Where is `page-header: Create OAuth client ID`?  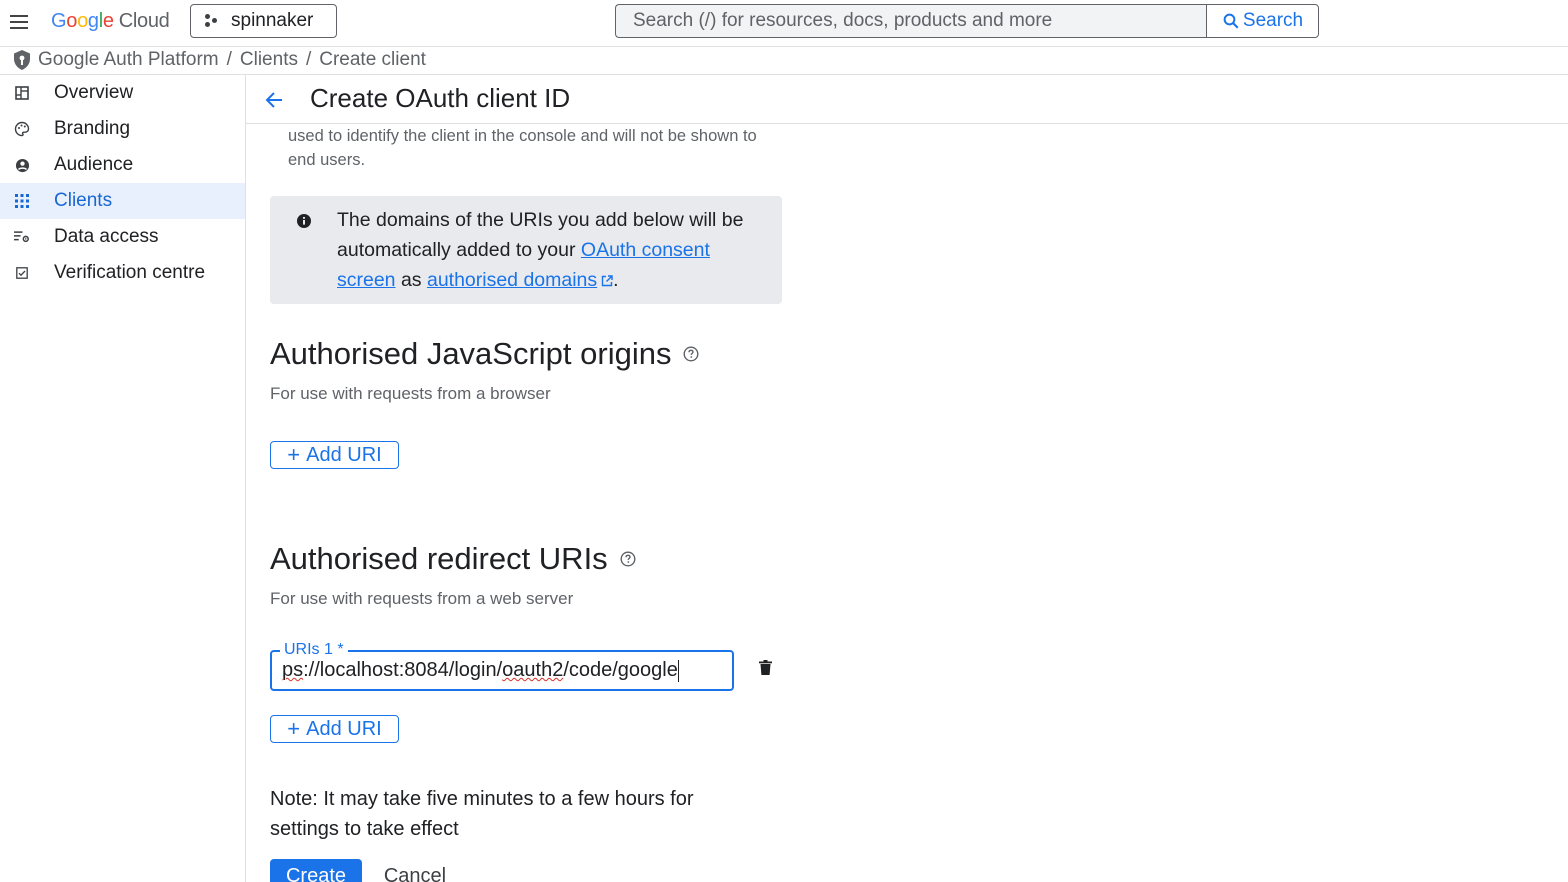
page-header: Create OAuth client ID is located at coordinates (907, 99).